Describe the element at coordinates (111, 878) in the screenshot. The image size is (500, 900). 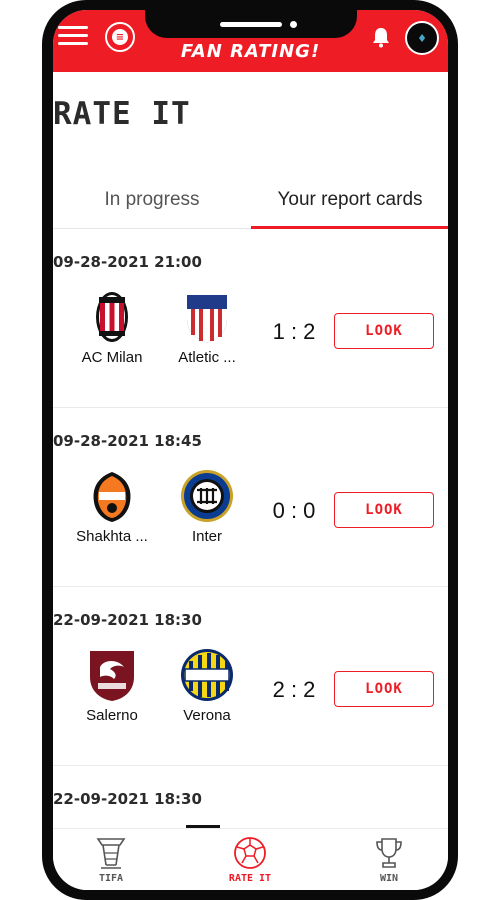
I see `nav-label: TIFA` at that location.